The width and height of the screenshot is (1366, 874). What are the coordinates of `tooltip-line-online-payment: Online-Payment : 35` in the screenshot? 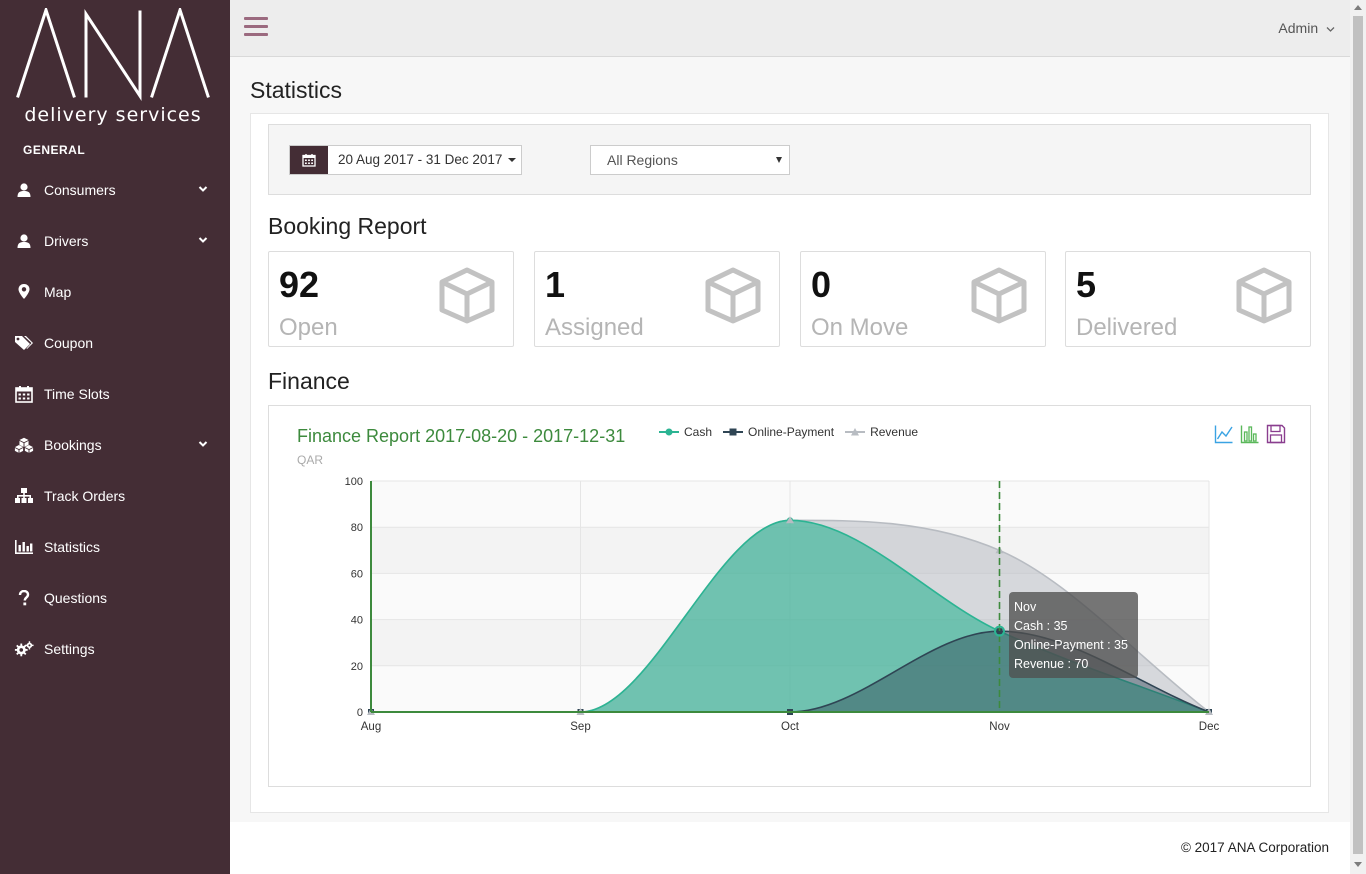 It's located at (1071, 645).